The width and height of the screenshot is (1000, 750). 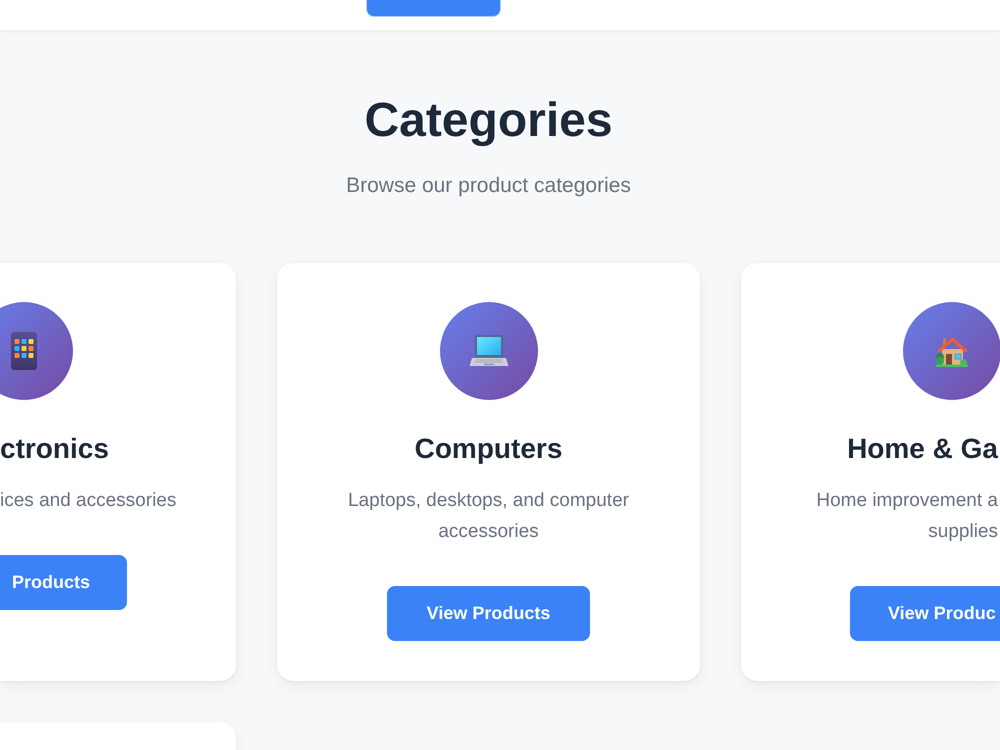 I want to click on view-products-button: View Produc, so click(x=925, y=613).